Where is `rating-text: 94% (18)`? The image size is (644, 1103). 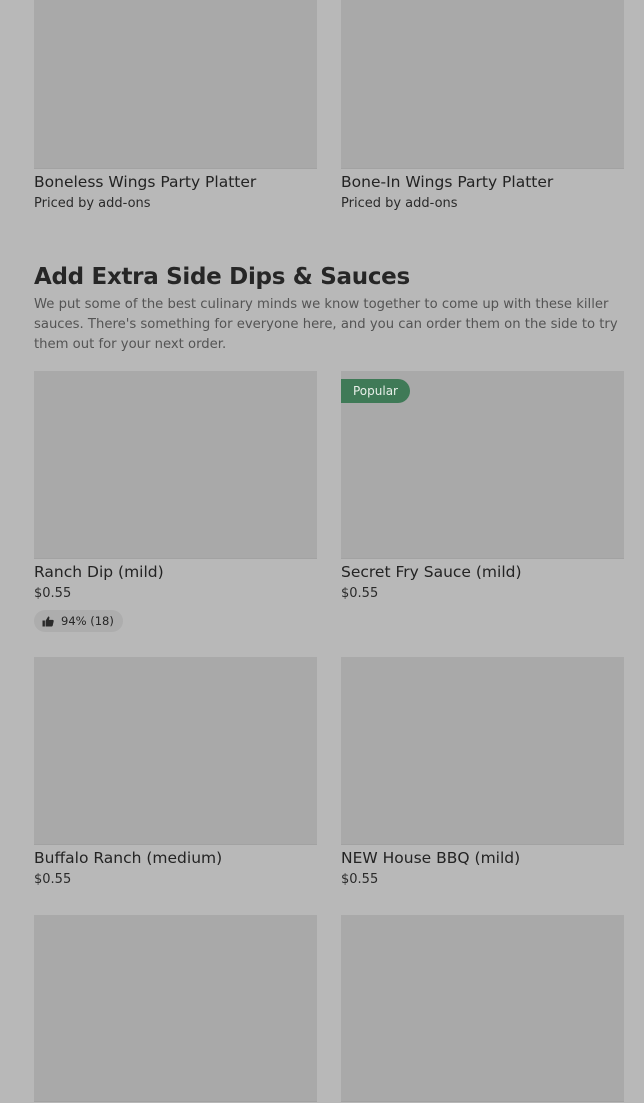 rating-text: 94% (18) is located at coordinates (87, 621).